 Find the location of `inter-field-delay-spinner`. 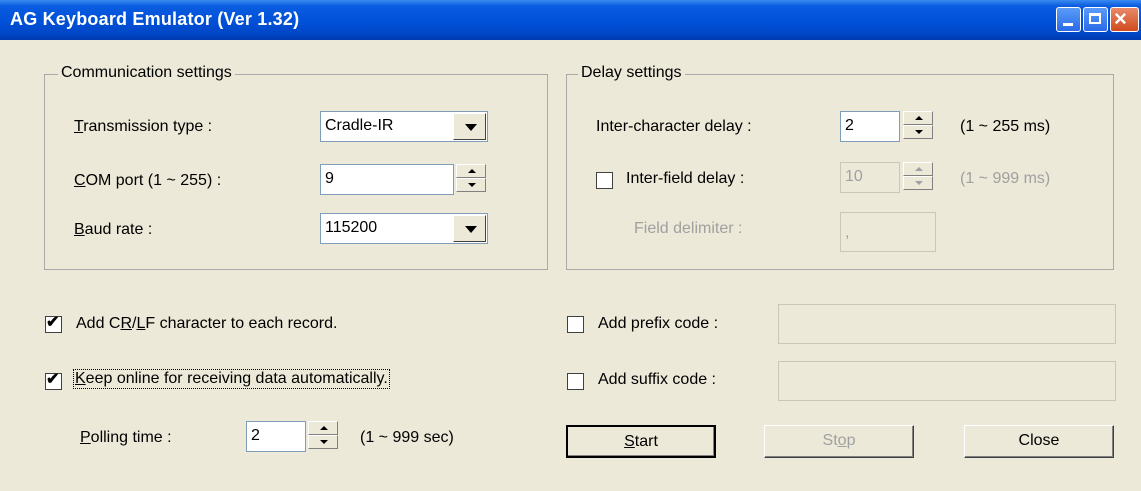

inter-field-delay-spinner is located at coordinates (918, 176).